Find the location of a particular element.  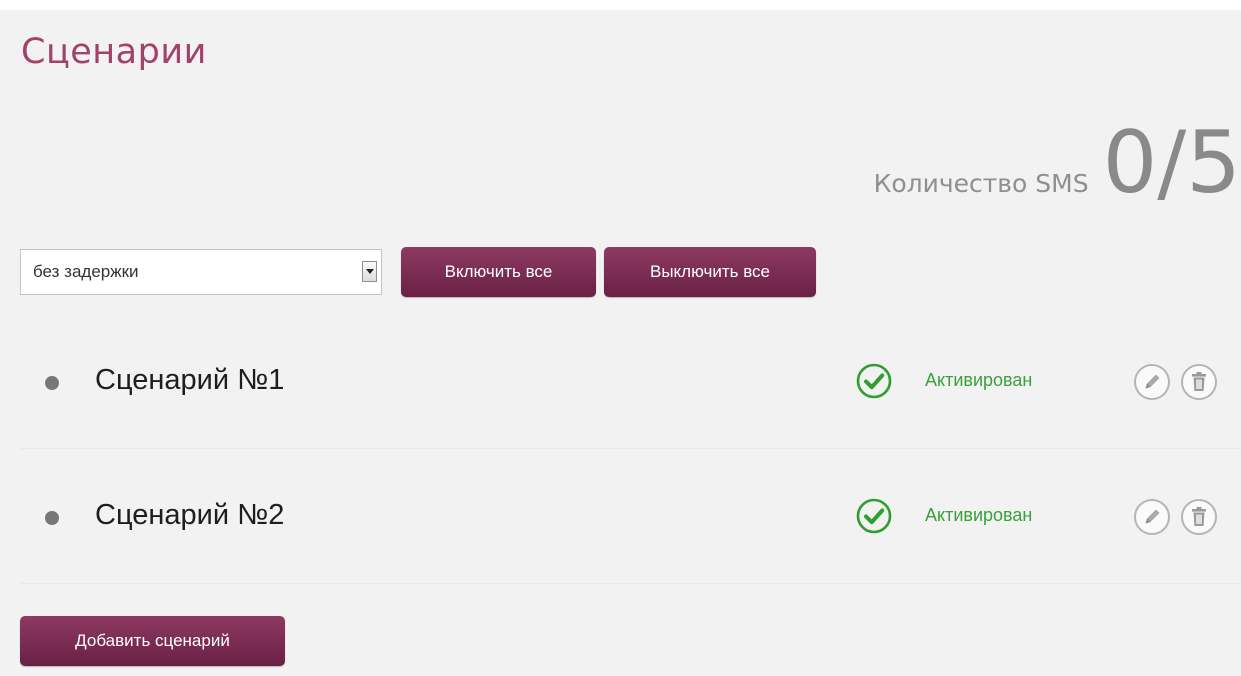

delay-select: без задержки is located at coordinates (201, 272).